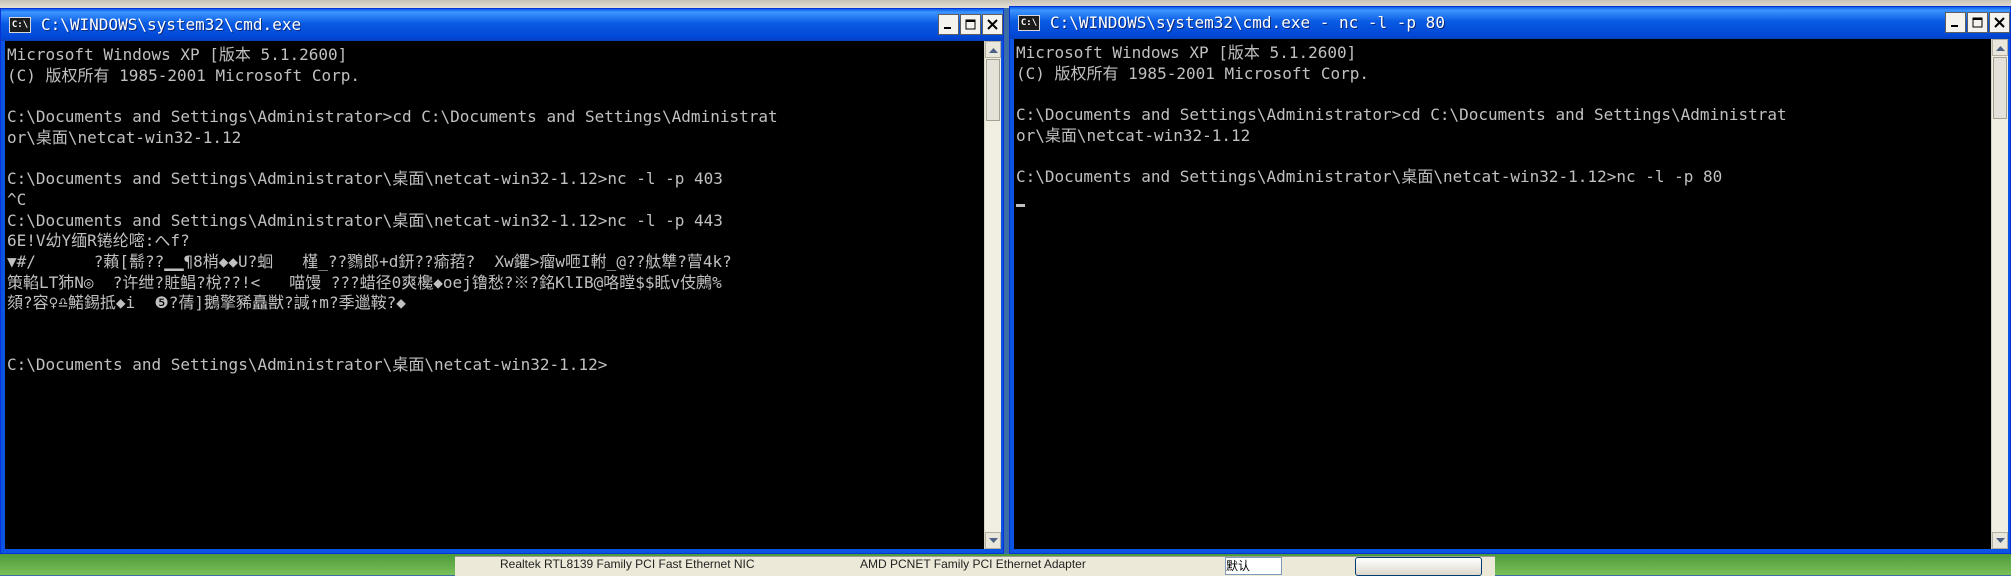 Image resolution: width=2011 pixels, height=576 pixels. What do you see at coordinates (1503, 198) in the screenshot?
I see `console-cursor-line` at bounding box center [1503, 198].